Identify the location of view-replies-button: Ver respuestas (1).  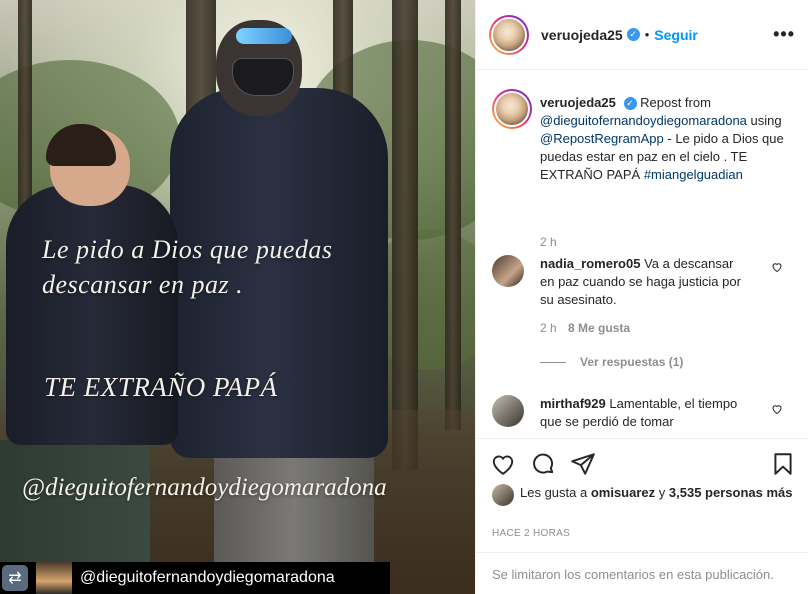
(640, 362).